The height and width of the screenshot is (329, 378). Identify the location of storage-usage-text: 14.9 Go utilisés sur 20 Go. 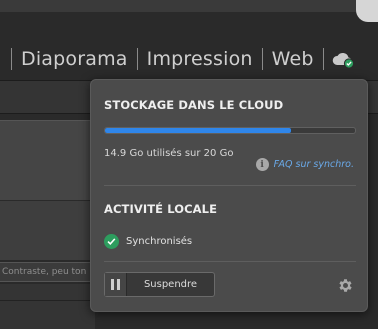
(169, 153).